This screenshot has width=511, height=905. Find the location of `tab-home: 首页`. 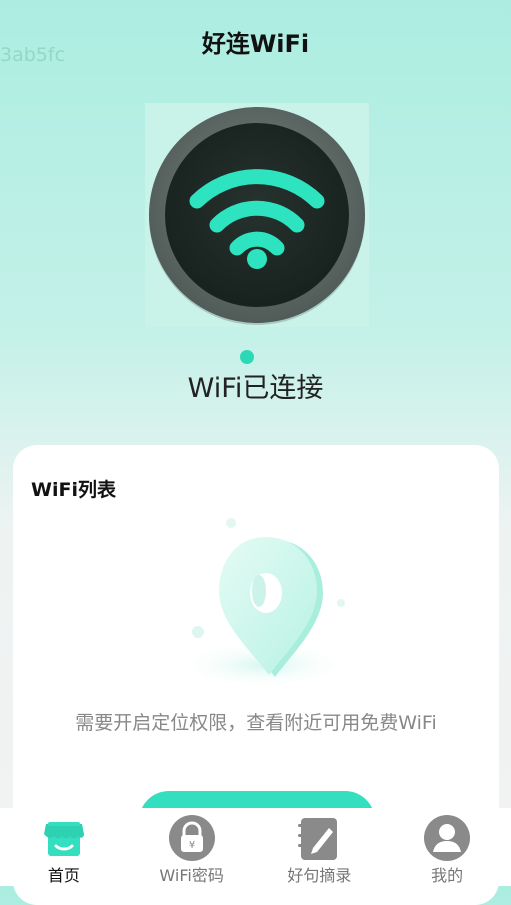

tab-home: 首页 is located at coordinates (64, 847).